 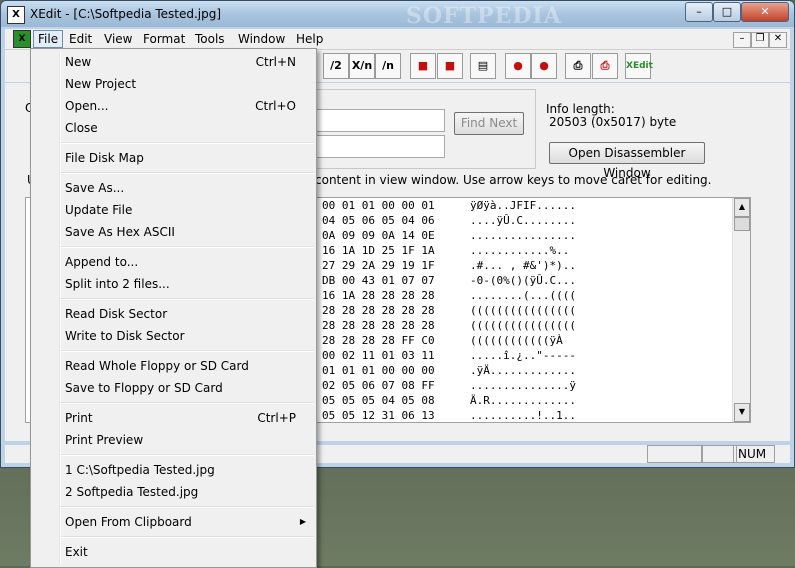 What do you see at coordinates (450, 66) in the screenshot?
I see `save-disk-2-icon: ■` at bounding box center [450, 66].